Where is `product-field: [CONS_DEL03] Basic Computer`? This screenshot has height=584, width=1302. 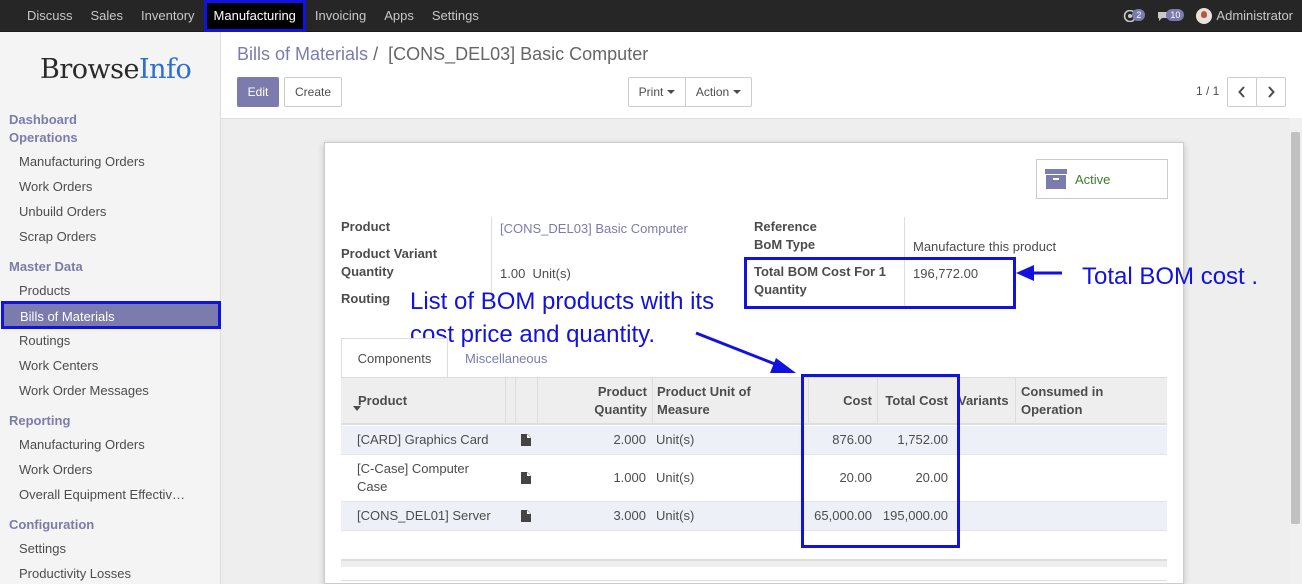
product-field: [CONS_DEL03] Basic Computer is located at coordinates (594, 228).